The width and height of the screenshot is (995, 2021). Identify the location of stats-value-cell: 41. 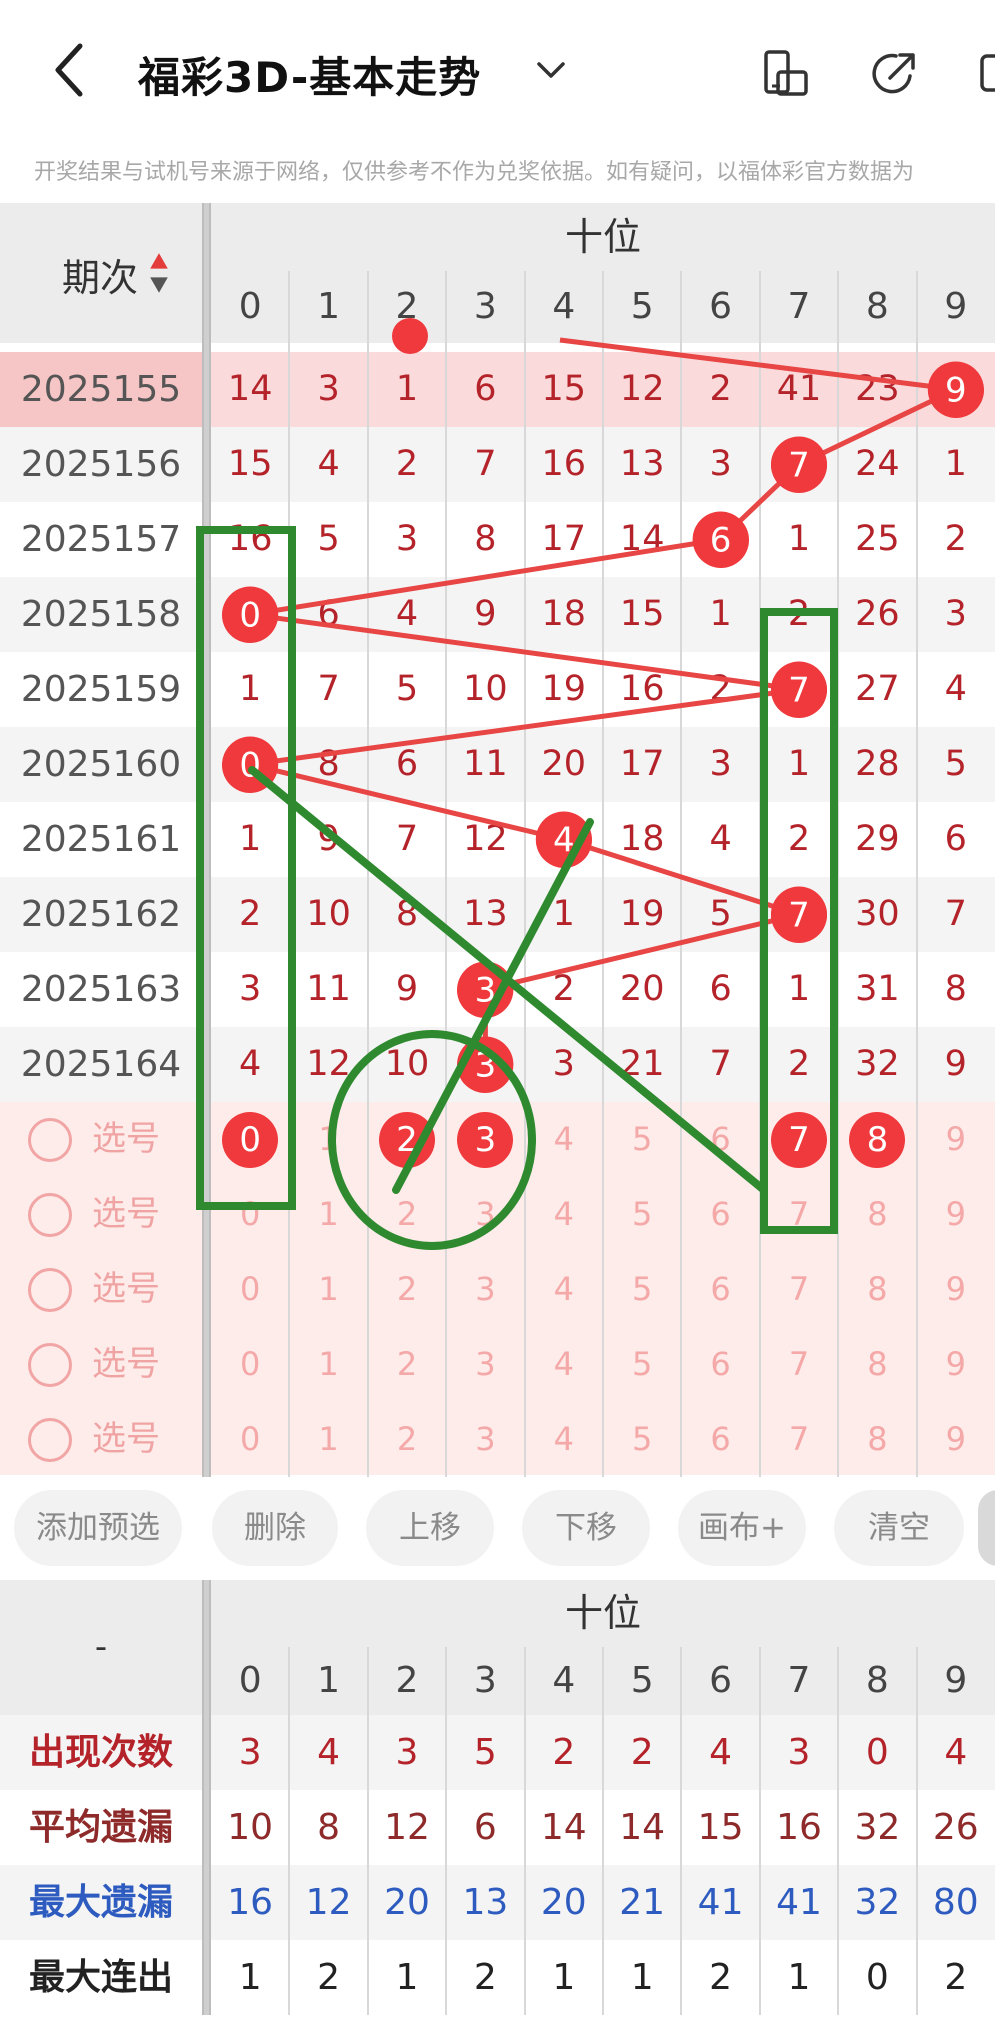
(720, 1902).